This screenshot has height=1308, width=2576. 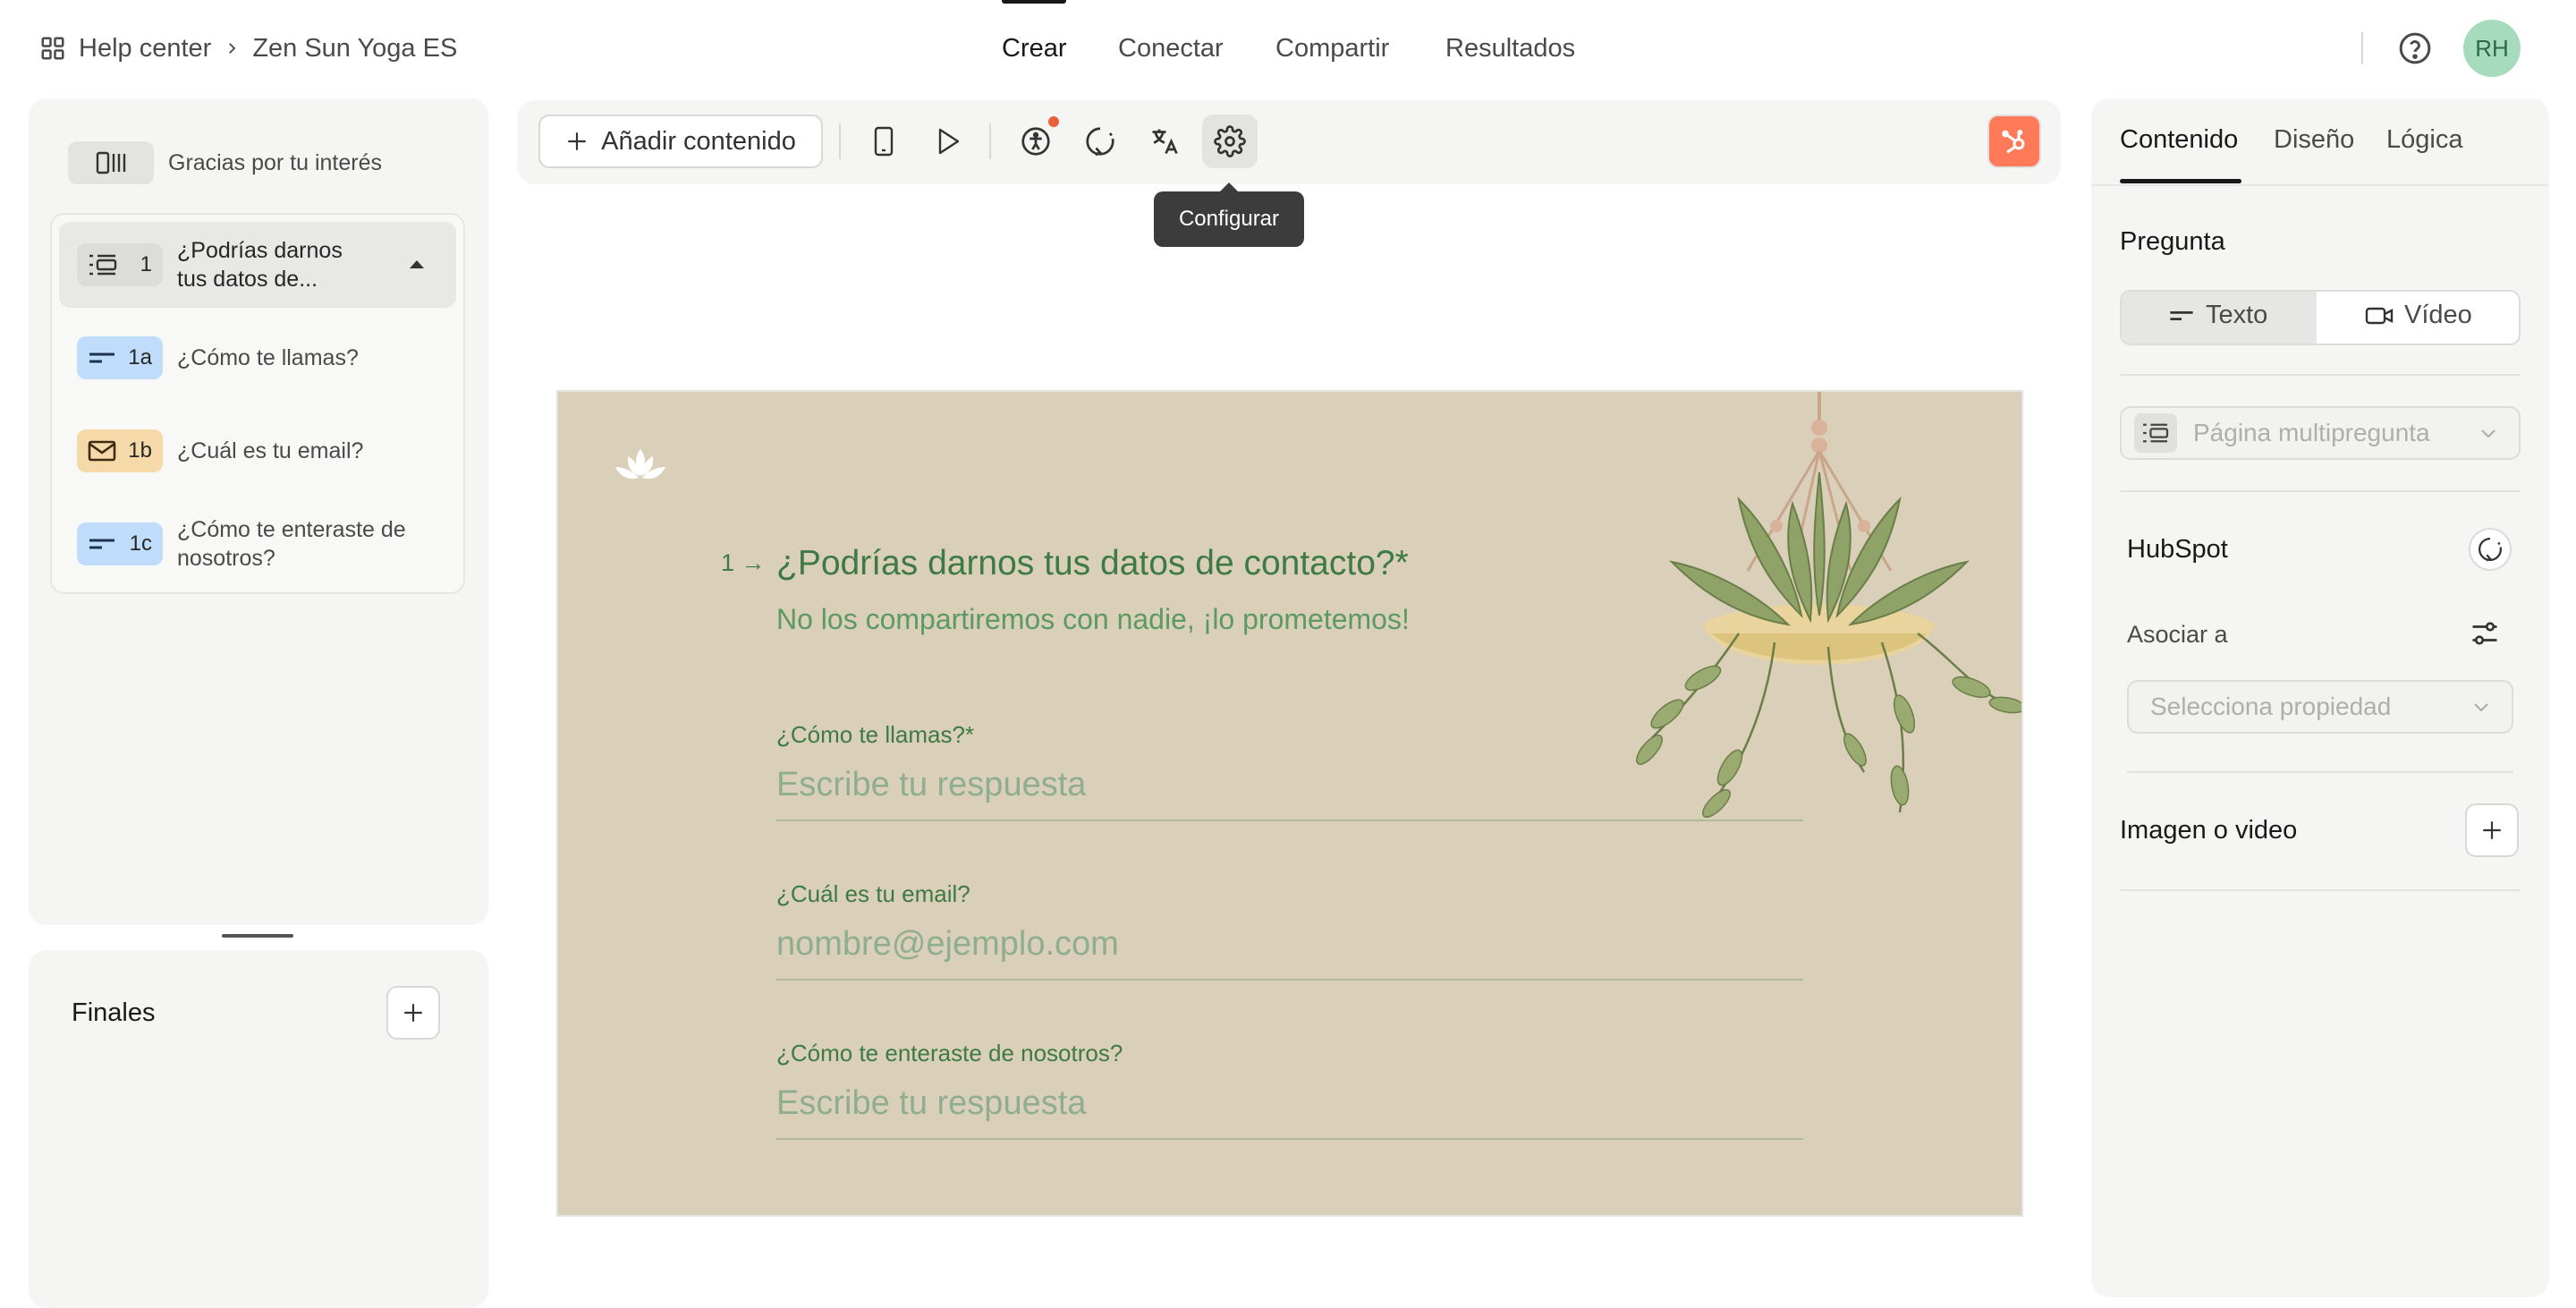 What do you see at coordinates (2172, 241) in the screenshot?
I see `question-heading: Pregunta` at bounding box center [2172, 241].